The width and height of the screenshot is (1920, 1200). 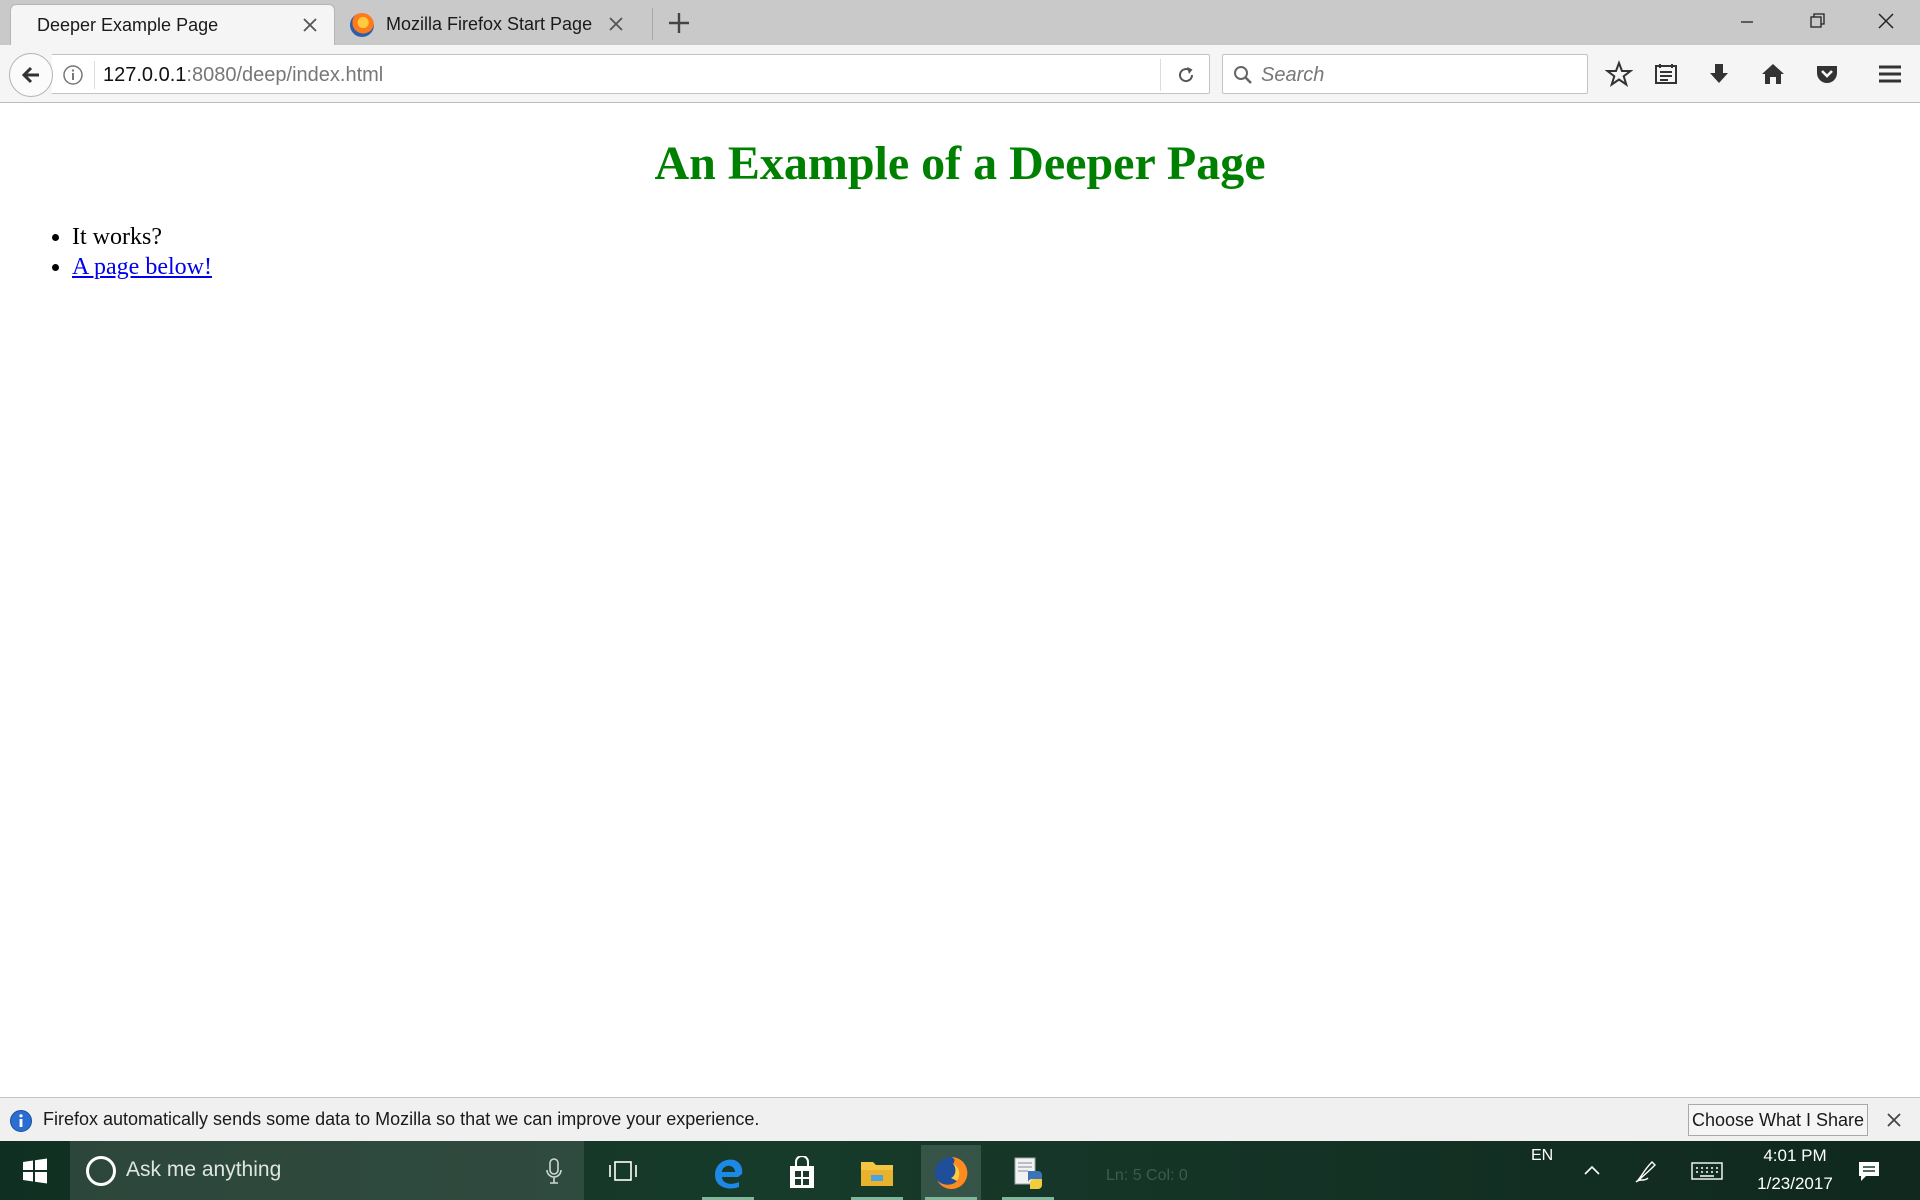 What do you see at coordinates (1894, 1120) in the screenshot?
I see `notification-close-icon` at bounding box center [1894, 1120].